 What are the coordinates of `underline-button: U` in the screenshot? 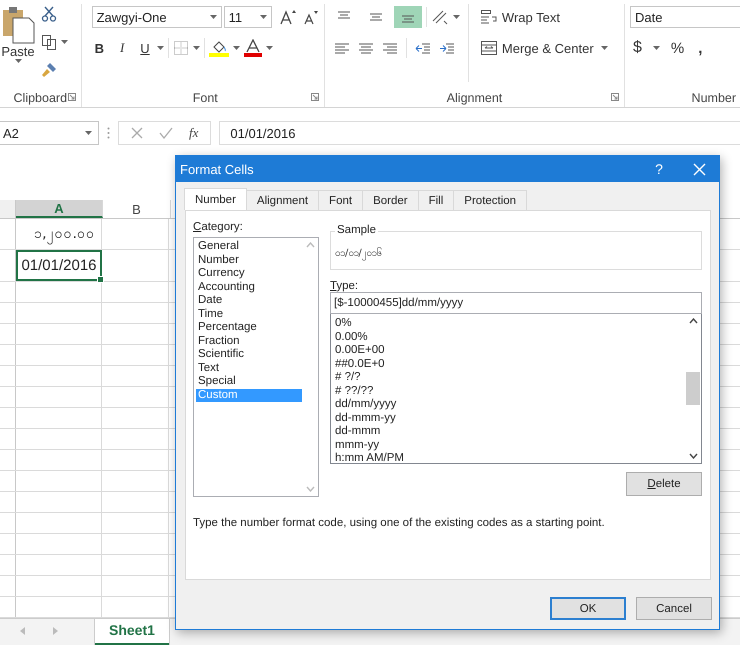 It's located at (145, 48).